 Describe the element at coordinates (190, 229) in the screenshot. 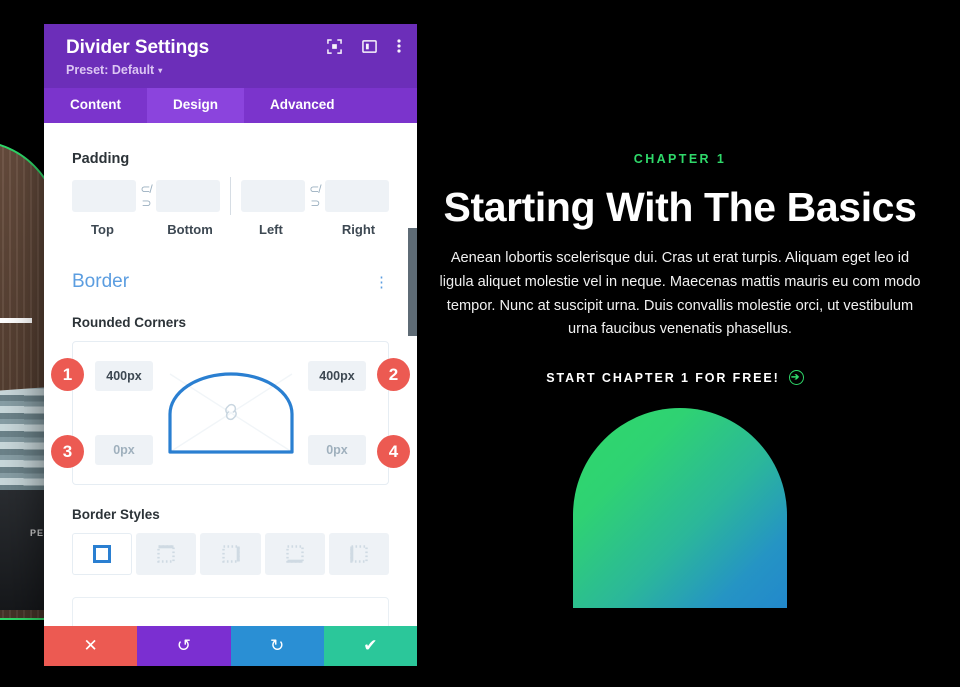

I see `padding-bottom-label: Bottom` at that location.